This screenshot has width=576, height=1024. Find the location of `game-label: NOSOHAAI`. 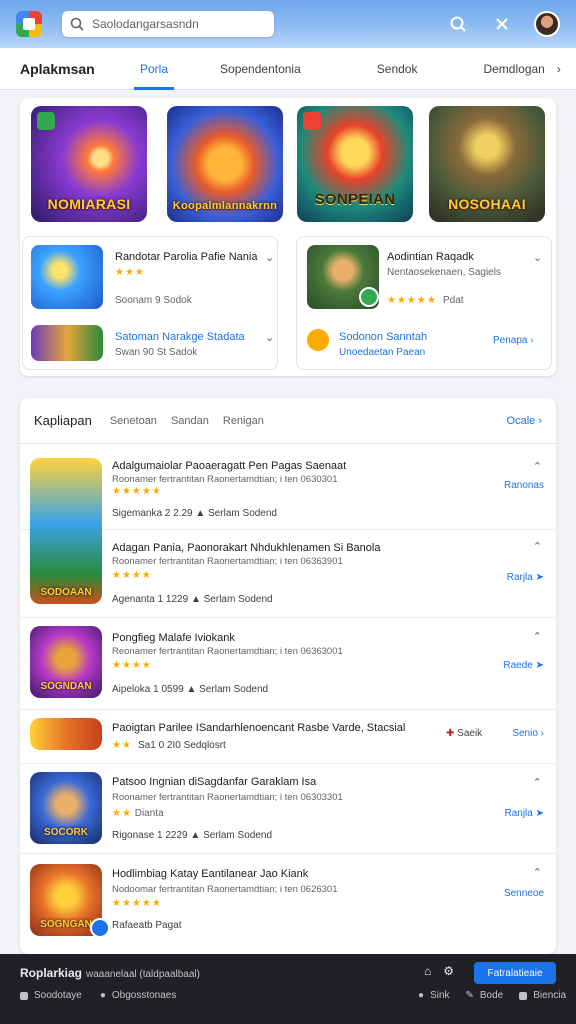

game-label: NOSOHAAI is located at coordinates (487, 204).